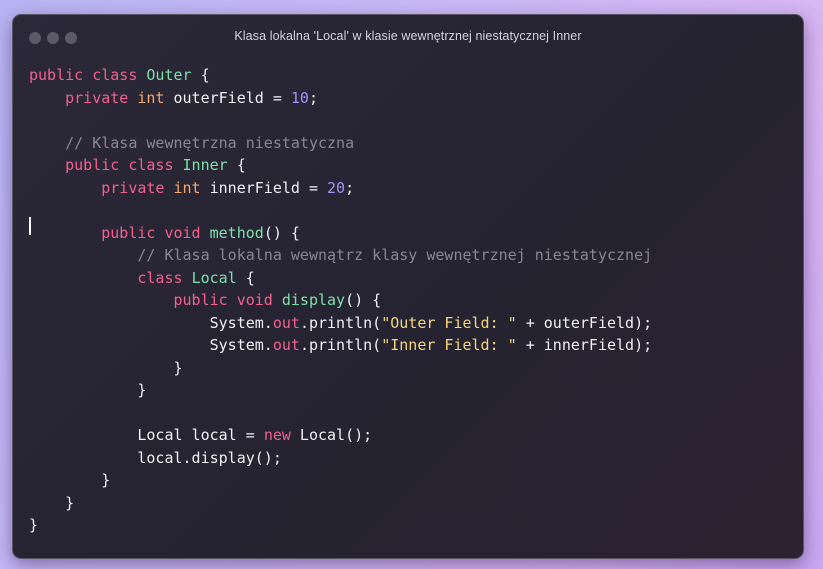  I want to click on code-line: Local local = new Local();, so click(340, 435).